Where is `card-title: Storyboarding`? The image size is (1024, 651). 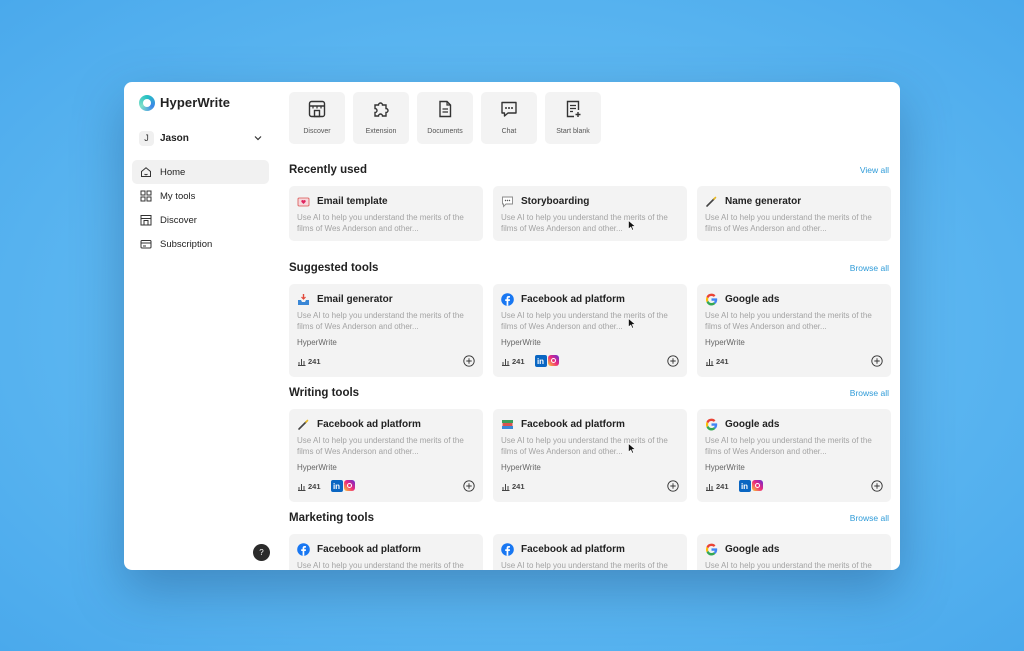 card-title: Storyboarding is located at coordinates (555, 201).